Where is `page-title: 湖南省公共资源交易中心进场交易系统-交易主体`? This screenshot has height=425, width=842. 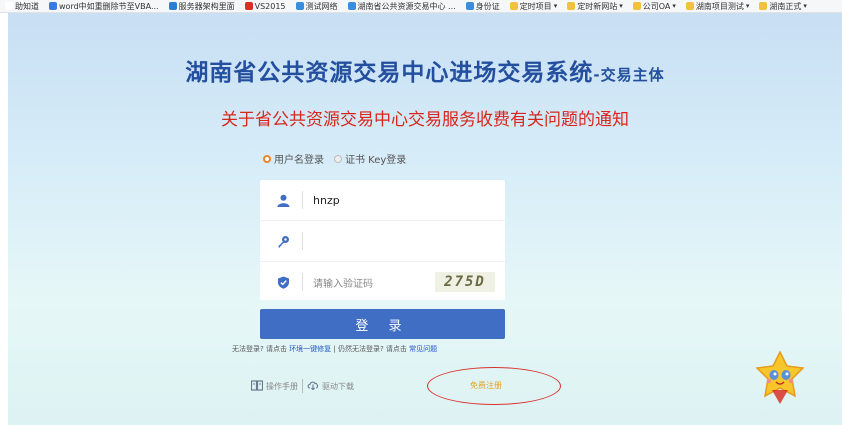
page-title: 湖南省公共资源交易中心进场交易系统-交易主体 is located at coordinates (425, 70).